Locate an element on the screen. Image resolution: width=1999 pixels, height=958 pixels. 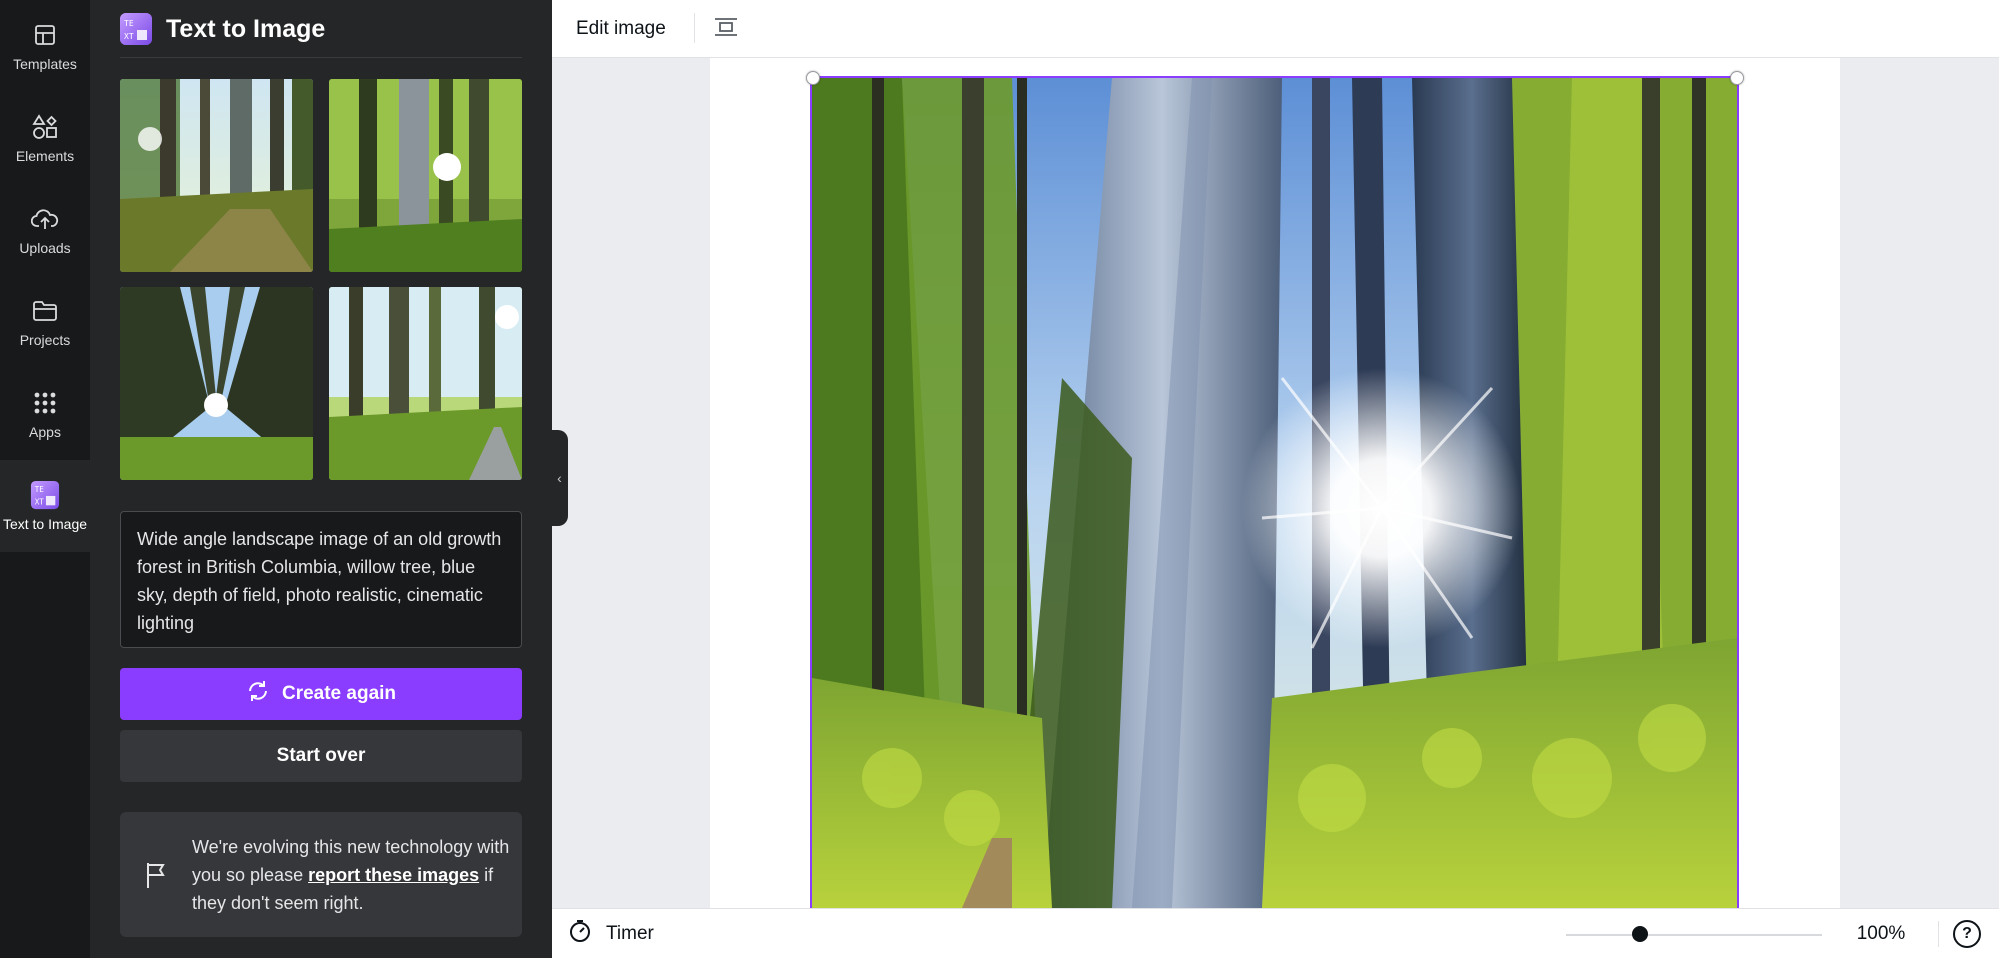
chevron-left-icon: ‹ is located at coordinates (559, 478).